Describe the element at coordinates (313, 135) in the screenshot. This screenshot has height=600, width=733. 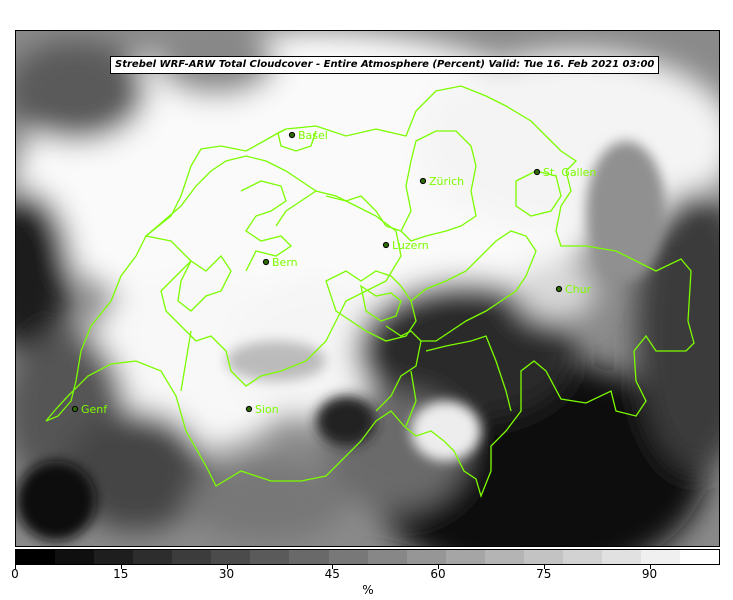
I see `city-label: Basel` at that location.